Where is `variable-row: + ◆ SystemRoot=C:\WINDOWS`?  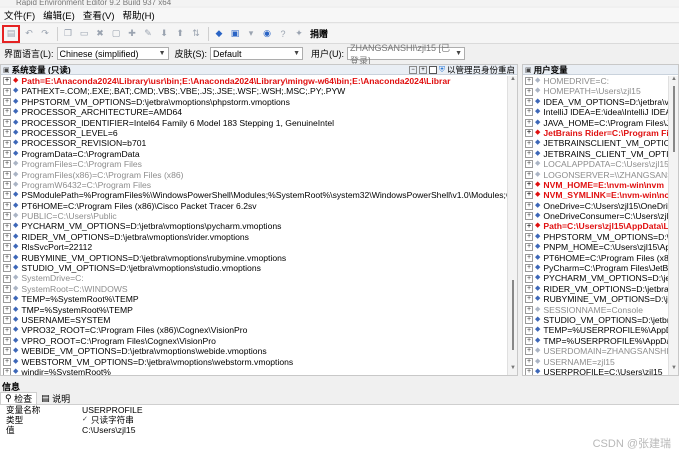 variable-row: + ◆ SystemRoot=C:\WINDOWS is located at coordinates (254, 289).